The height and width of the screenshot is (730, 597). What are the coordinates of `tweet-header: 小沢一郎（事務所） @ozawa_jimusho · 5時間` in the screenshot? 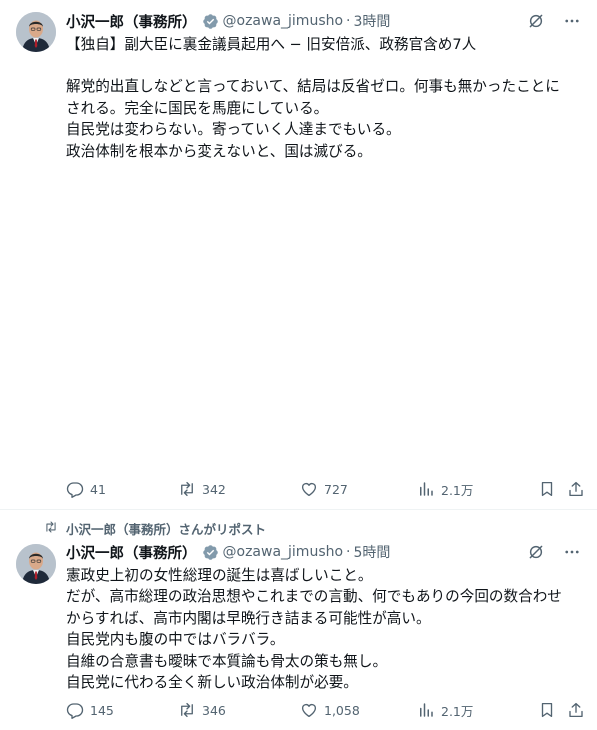 It's located at (323, 552).